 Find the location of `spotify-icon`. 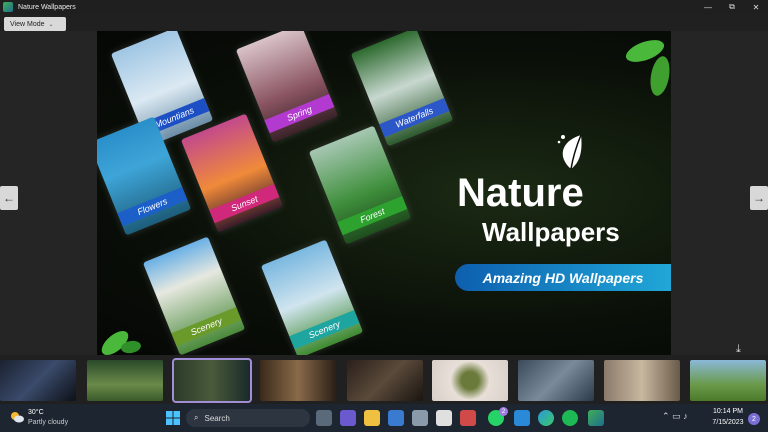

spotify-icon is located at coordinates (570, 418).